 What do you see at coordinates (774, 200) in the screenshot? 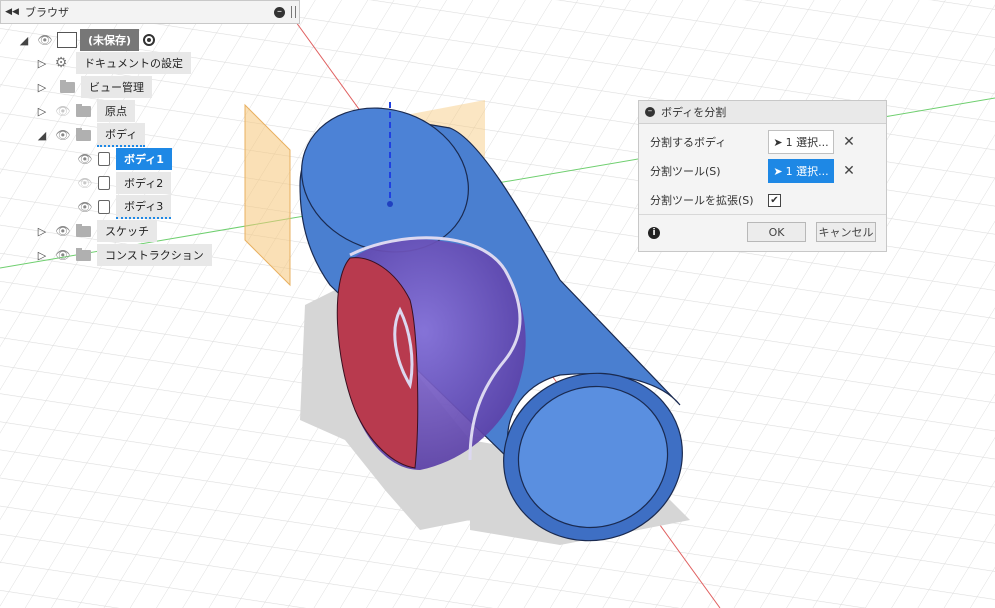
I see `extend-tool-checkbox: ✔` at bounding box center [774, 200].